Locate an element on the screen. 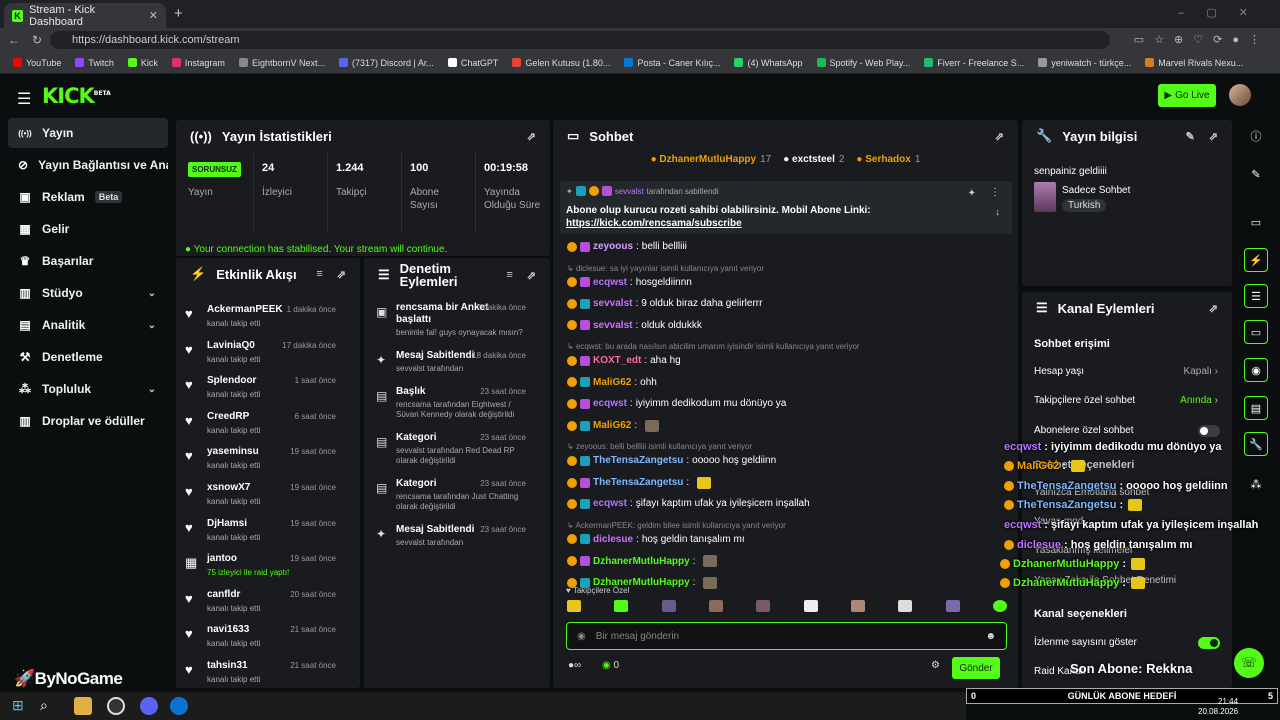 The width and height of the screenshot is (1280, 720). chat-input: ◉ Bir mesaj gönderin ☻ is located at coordinates (786, 636).